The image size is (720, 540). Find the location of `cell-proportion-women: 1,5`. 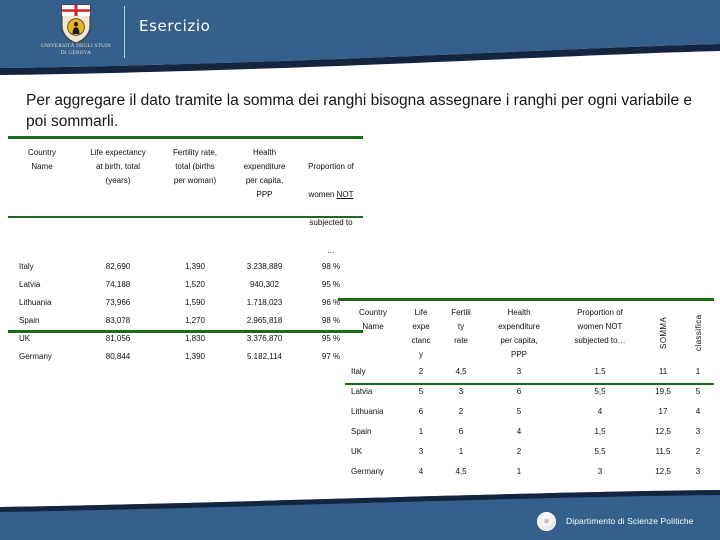

cell-proportion-women: 1,5 is located at coordinates (600, 371).